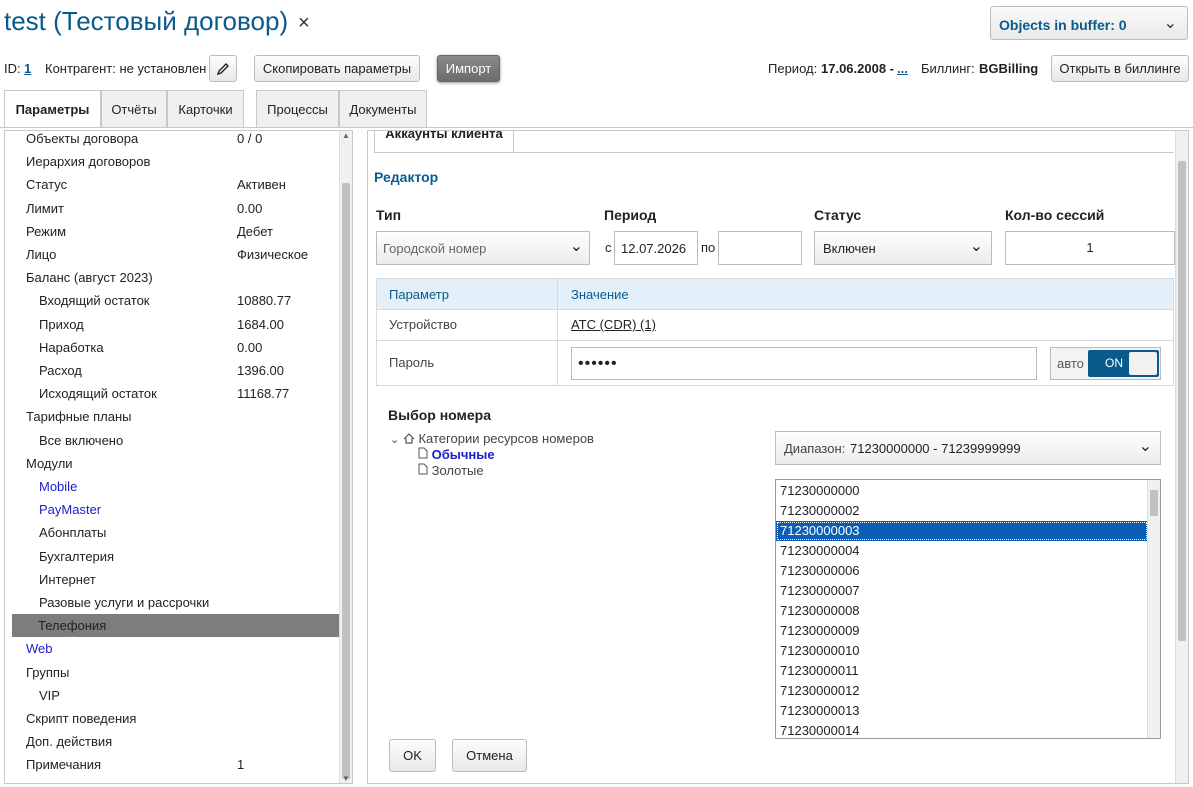 The width and height of the screenshot is (1193, 787). Describe the element at coordinates (27, 68) in the screenshot. I see `id-link: 1` at that location.